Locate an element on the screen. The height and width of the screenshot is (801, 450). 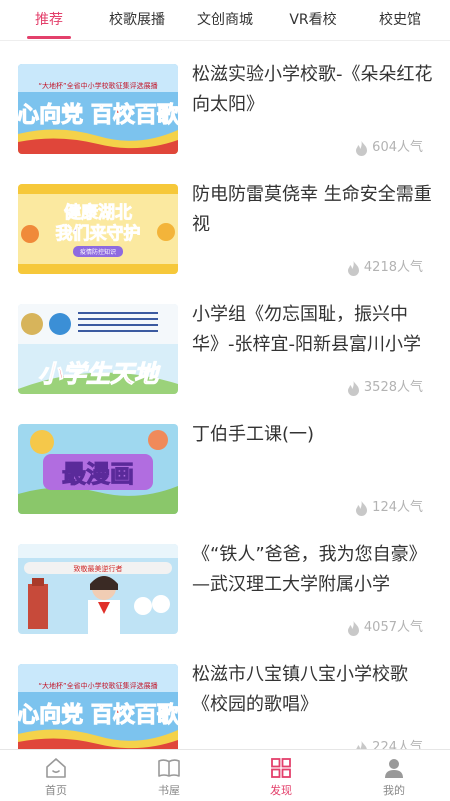
item-title: 松滋市八宝镇八宝小学校歌《校园的歌唱》 is located at coordinates (314, 690).